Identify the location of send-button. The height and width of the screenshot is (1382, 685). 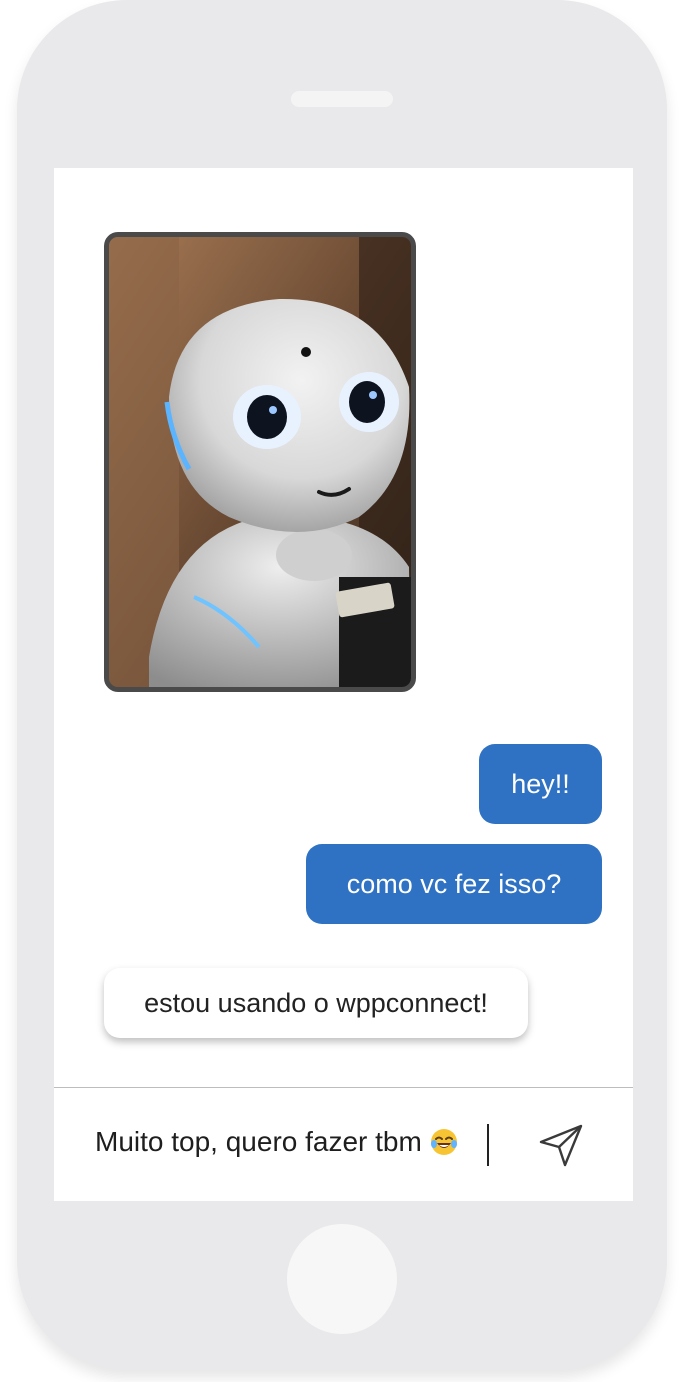
(561, 1145).